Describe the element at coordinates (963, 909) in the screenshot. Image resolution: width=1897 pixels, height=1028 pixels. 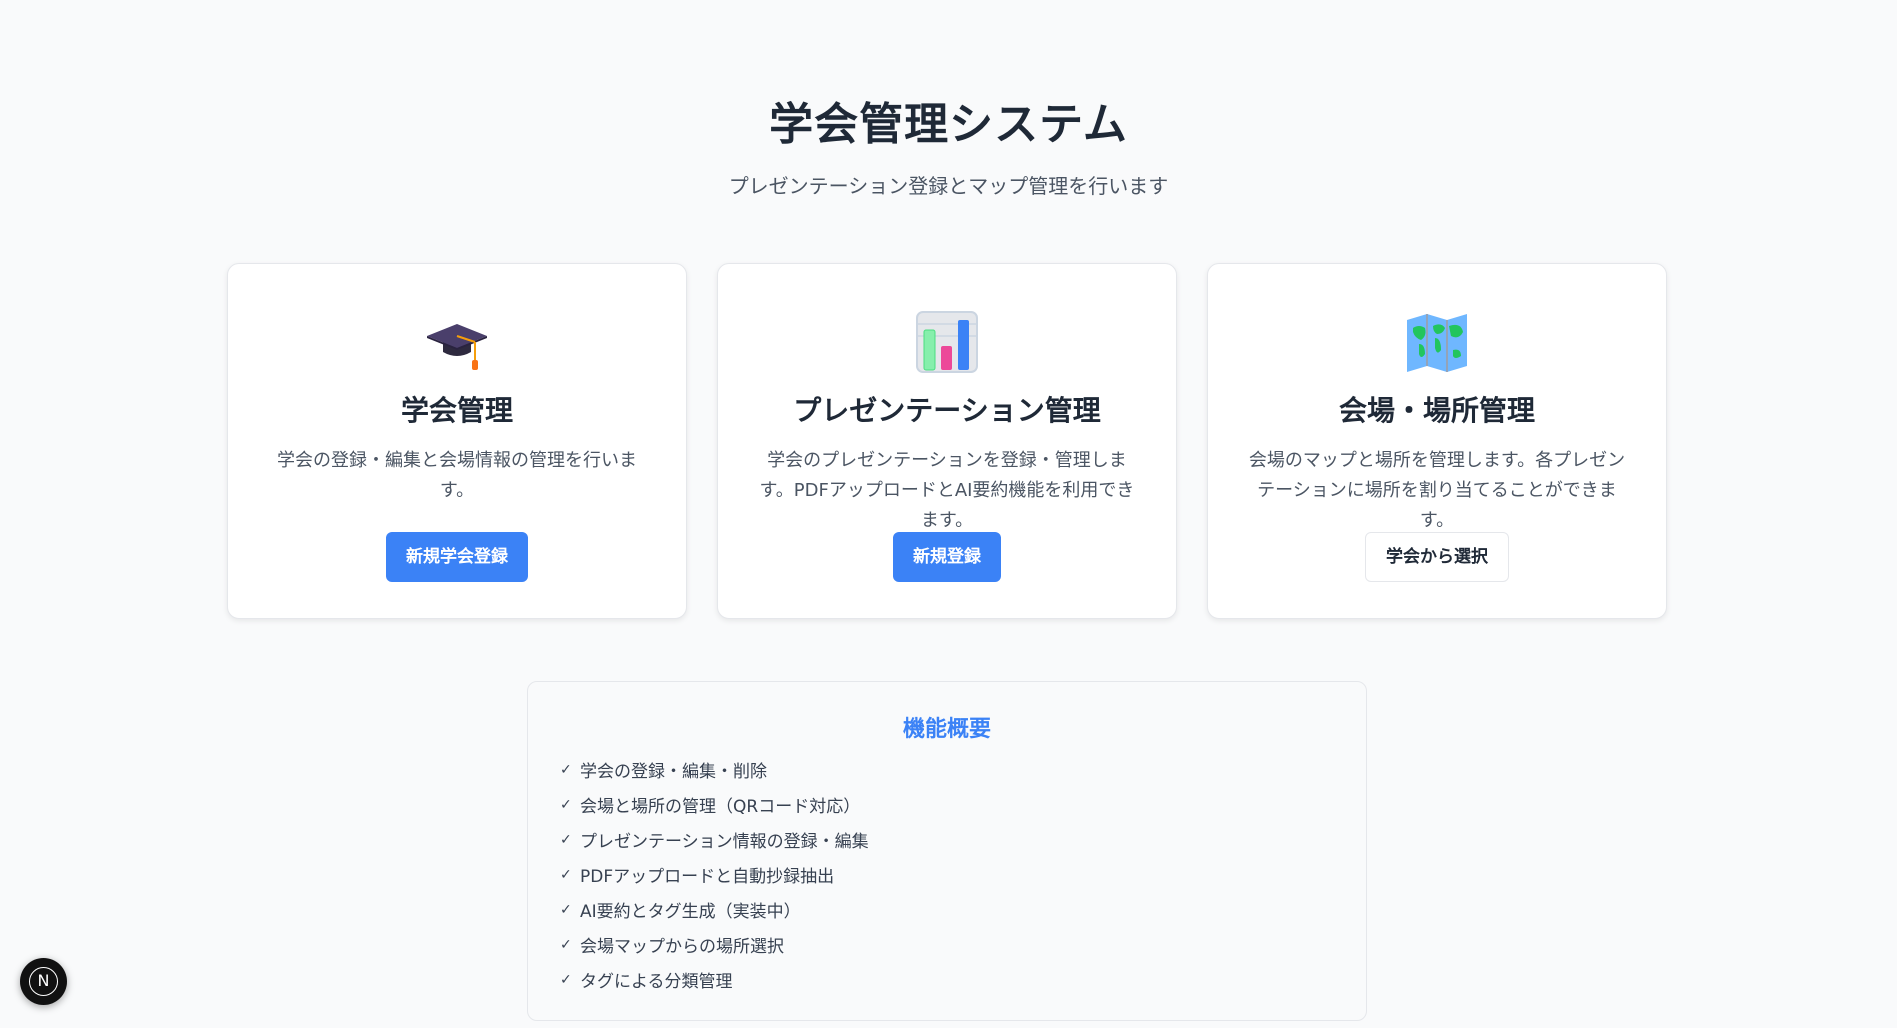
I see `list-item: ✓ AI要約とタグ生成（実装中）` at that location.